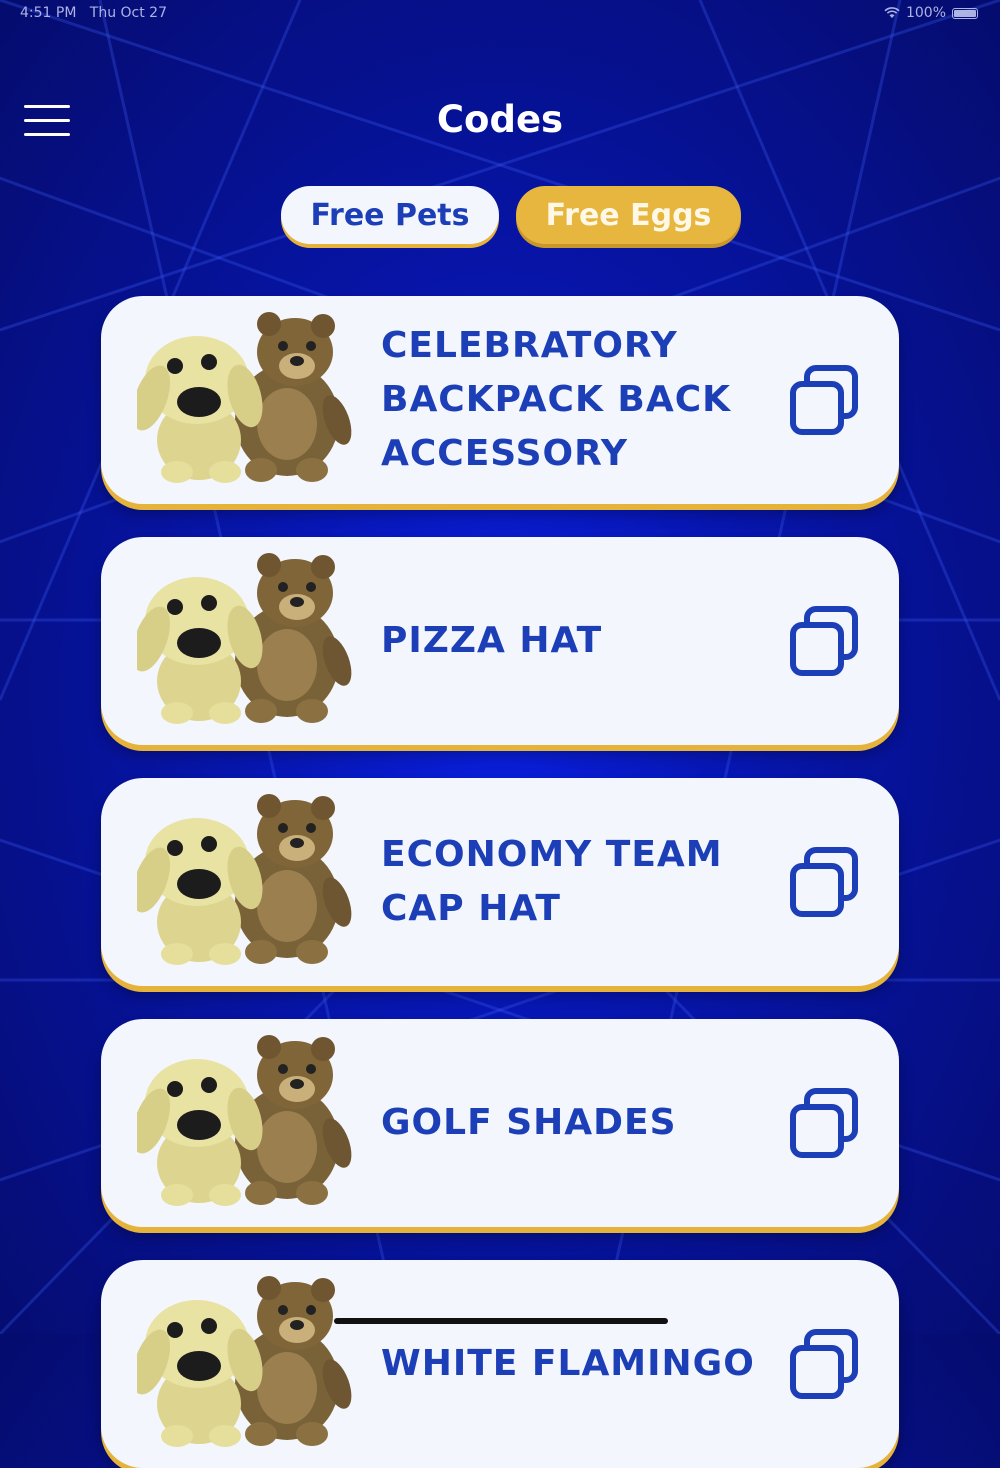 This screenshot has height=1468, width=1000. What do you see at coordinates (128, 13) in the screenshot?
I see `status-date: Thu Oct 27` at bounding box center [128, 13].